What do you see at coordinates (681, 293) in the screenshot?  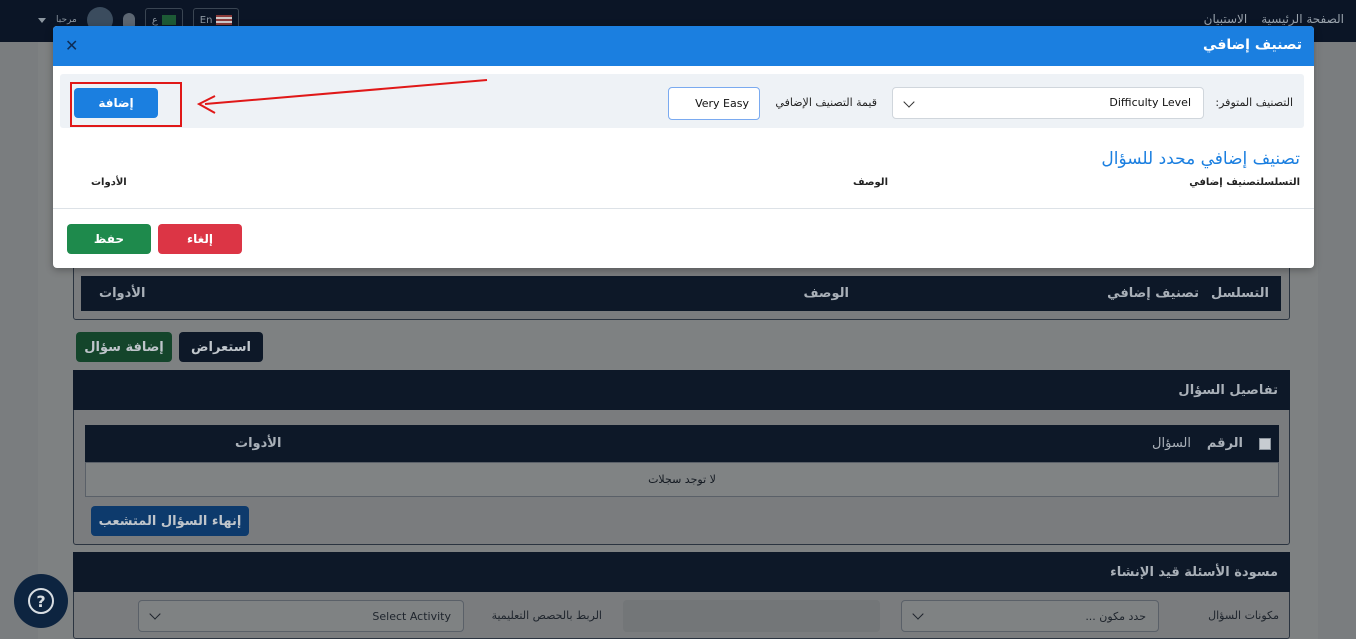 I see `extra-class-table-header: التسلسل تصنيف إضافي الوصف الأدوات` at bounding box center [681, 293].